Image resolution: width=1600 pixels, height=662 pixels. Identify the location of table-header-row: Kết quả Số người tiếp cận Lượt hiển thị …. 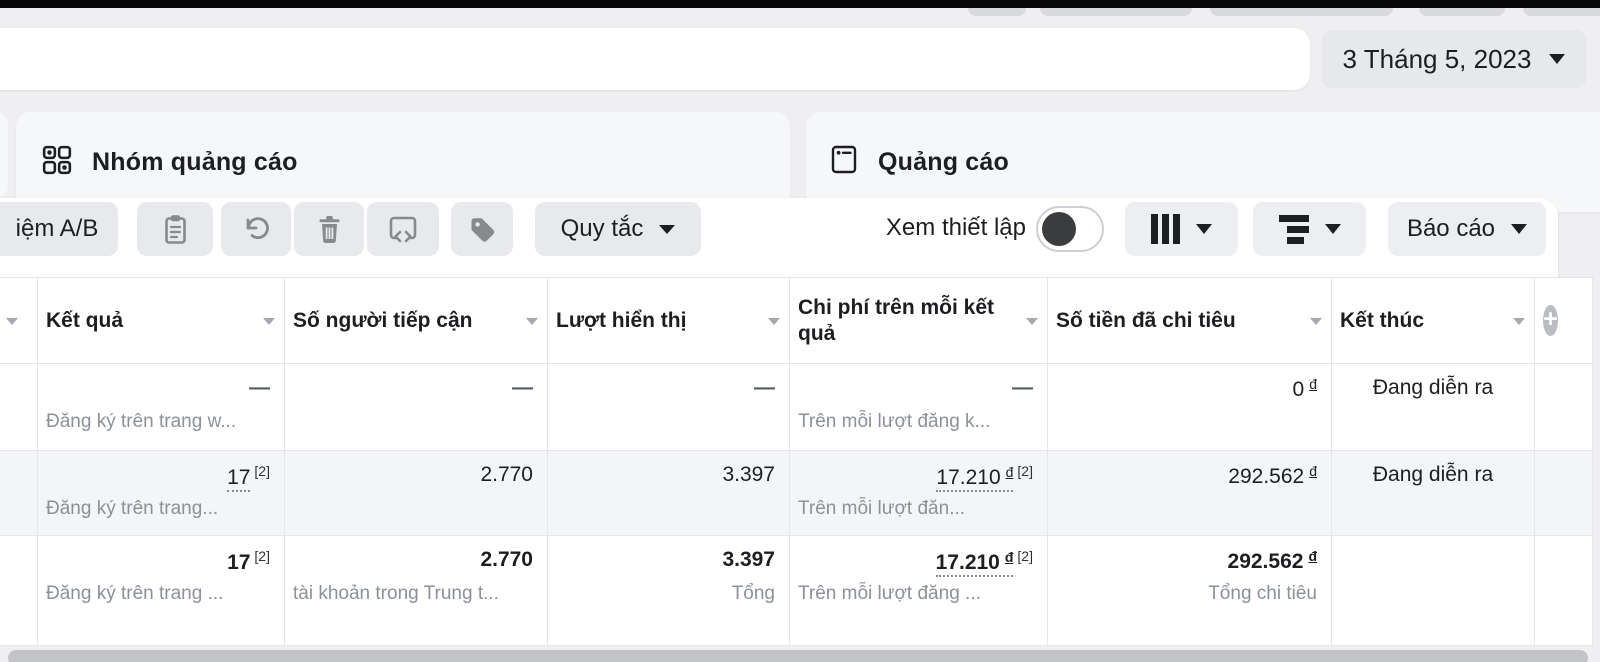
(796, 321).